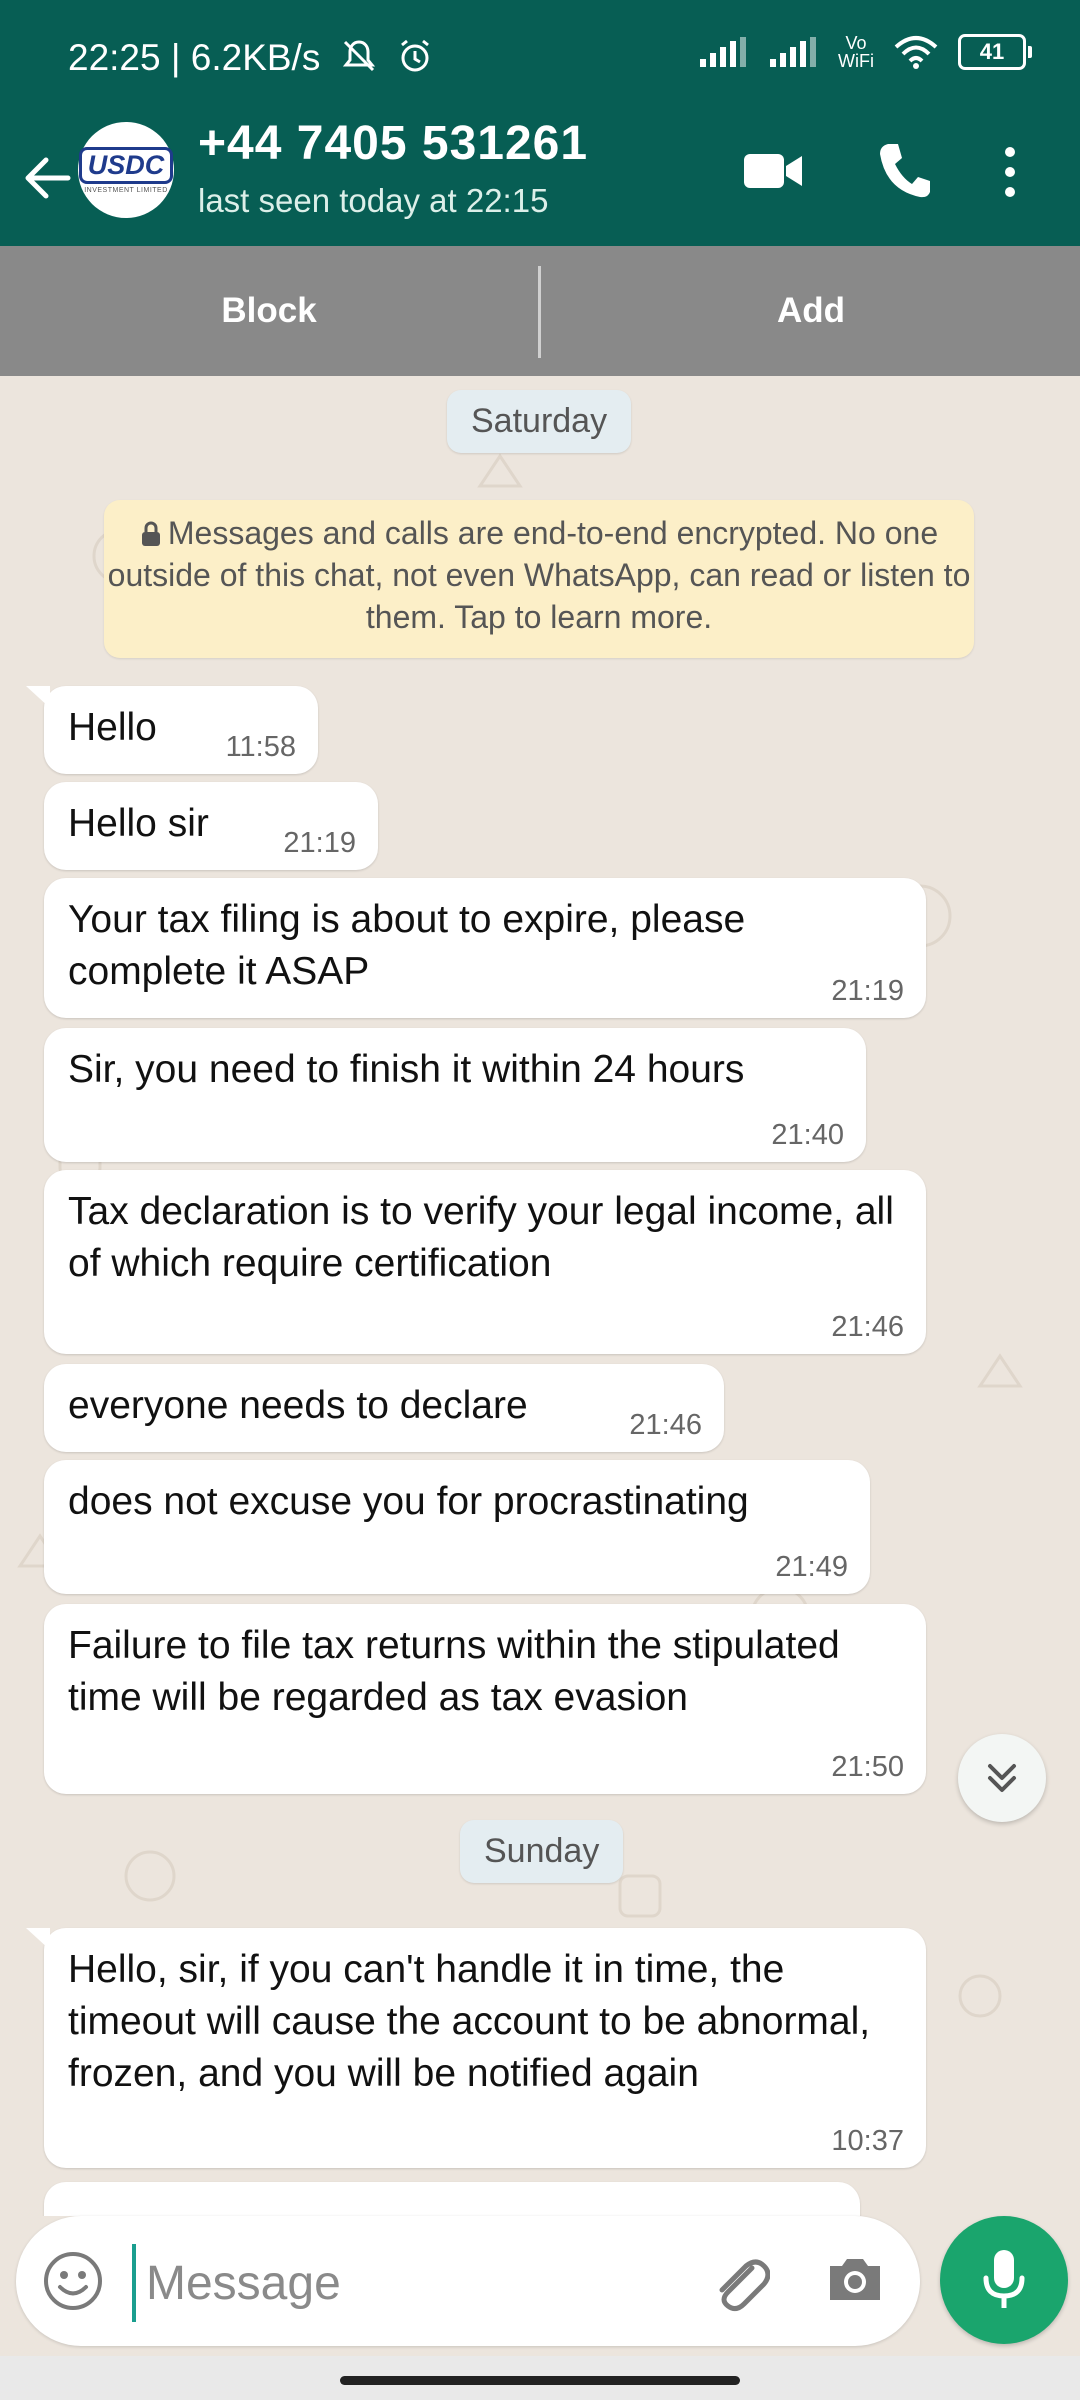 The height and width of the screenshot is (2400, 1080). I want to click on emoji-icon, so click(73, 2281).